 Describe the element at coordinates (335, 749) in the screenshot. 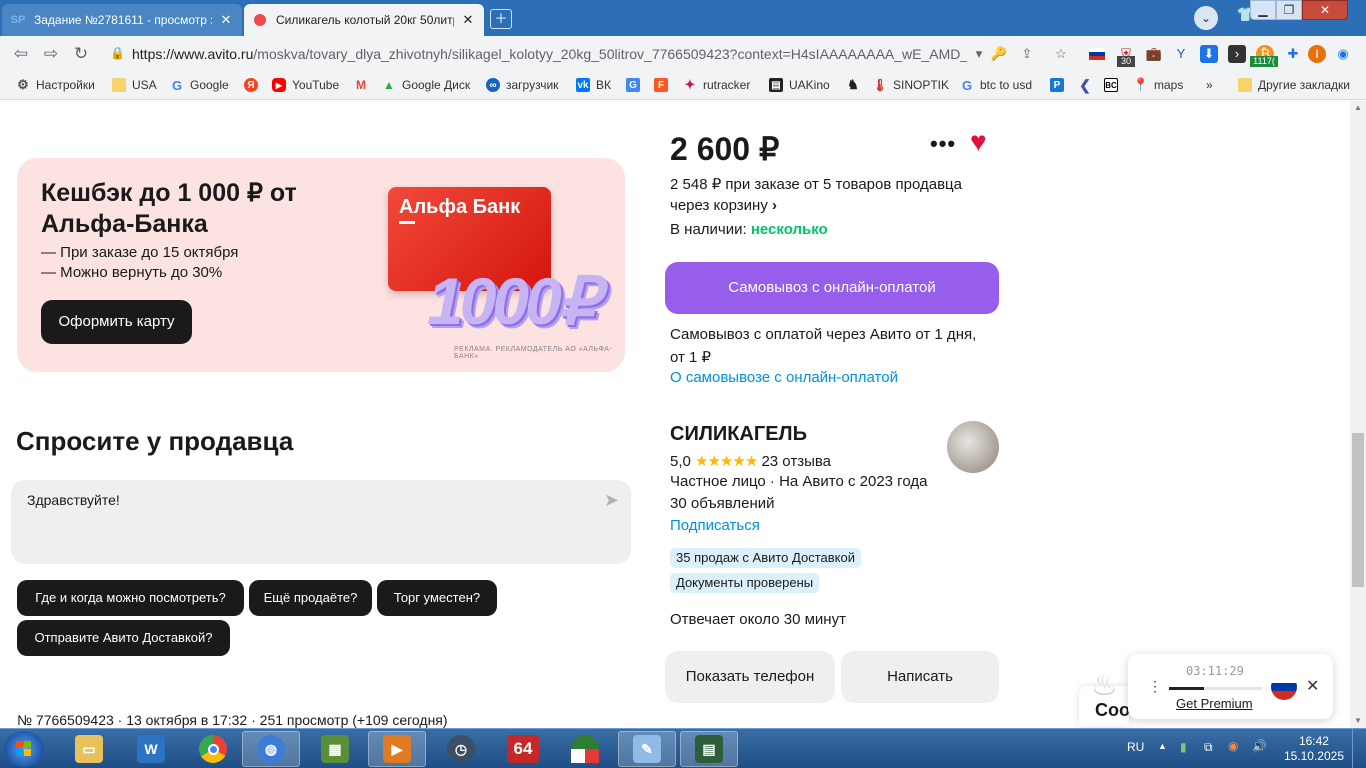

I see `taskbar-calc: ▦` at that location.